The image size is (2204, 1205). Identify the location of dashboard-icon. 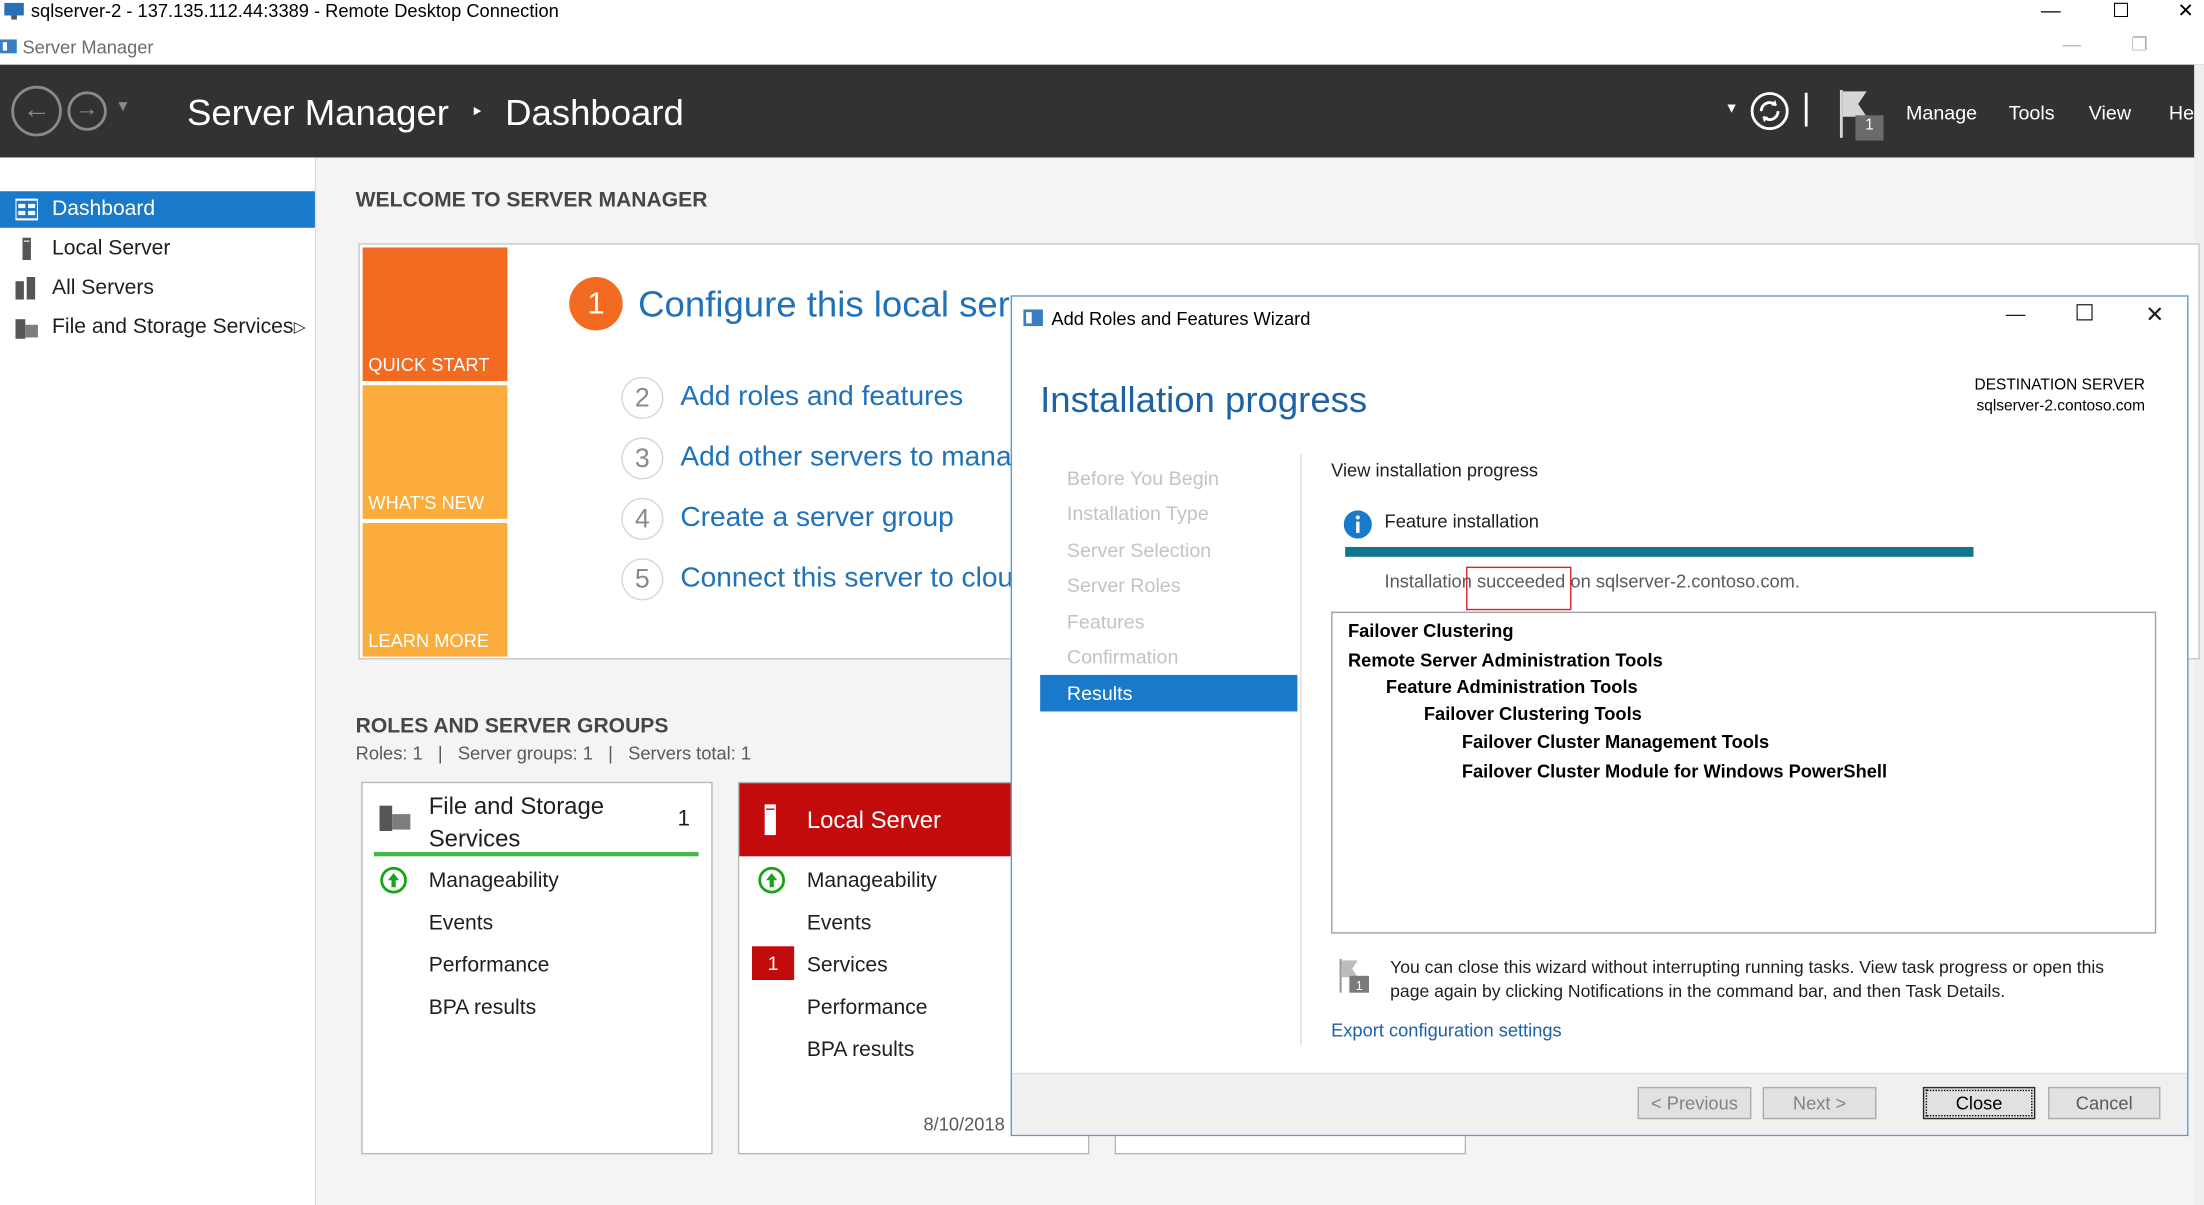
(26, 209).